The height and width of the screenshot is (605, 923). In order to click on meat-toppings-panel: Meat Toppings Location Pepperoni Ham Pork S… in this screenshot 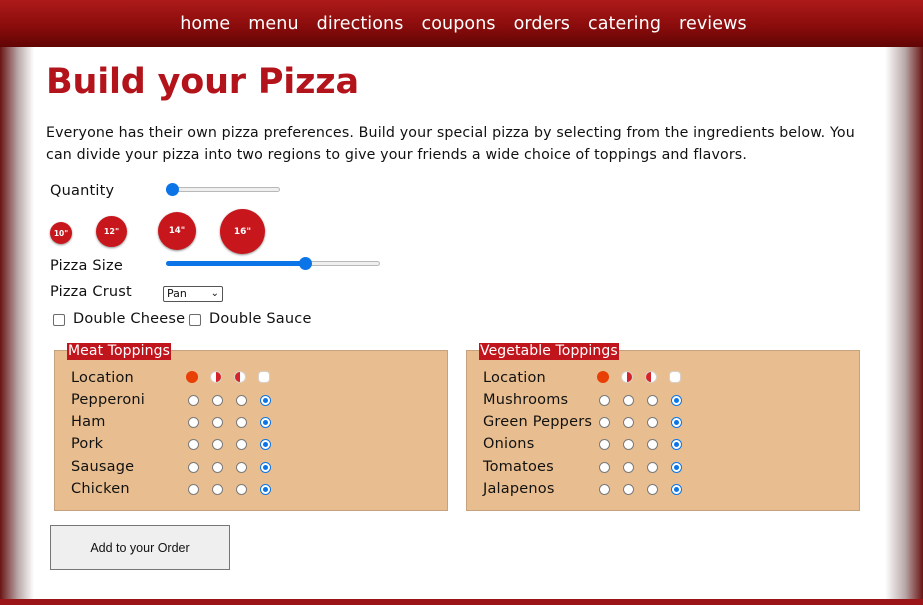, I will do `click(251, 427)`.